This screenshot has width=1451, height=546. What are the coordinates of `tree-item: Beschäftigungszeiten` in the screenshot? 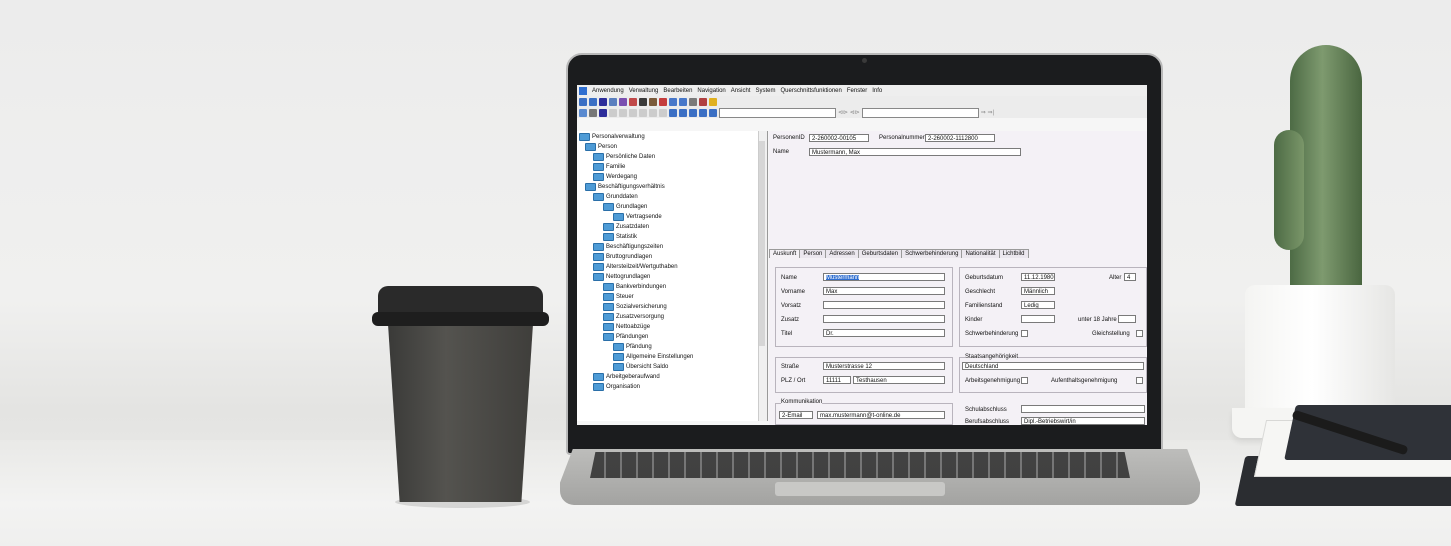 It's located at (628, 247).